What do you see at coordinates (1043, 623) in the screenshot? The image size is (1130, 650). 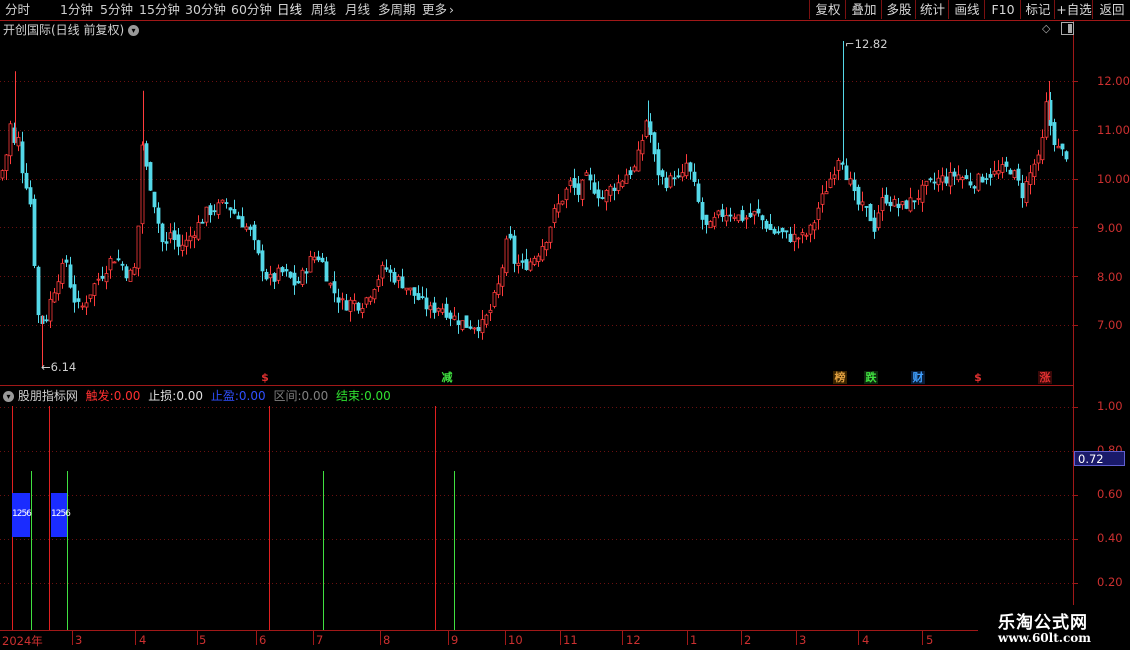 I see `watermark-title: 乐淘公式网` at bounding box center [1043, 623].